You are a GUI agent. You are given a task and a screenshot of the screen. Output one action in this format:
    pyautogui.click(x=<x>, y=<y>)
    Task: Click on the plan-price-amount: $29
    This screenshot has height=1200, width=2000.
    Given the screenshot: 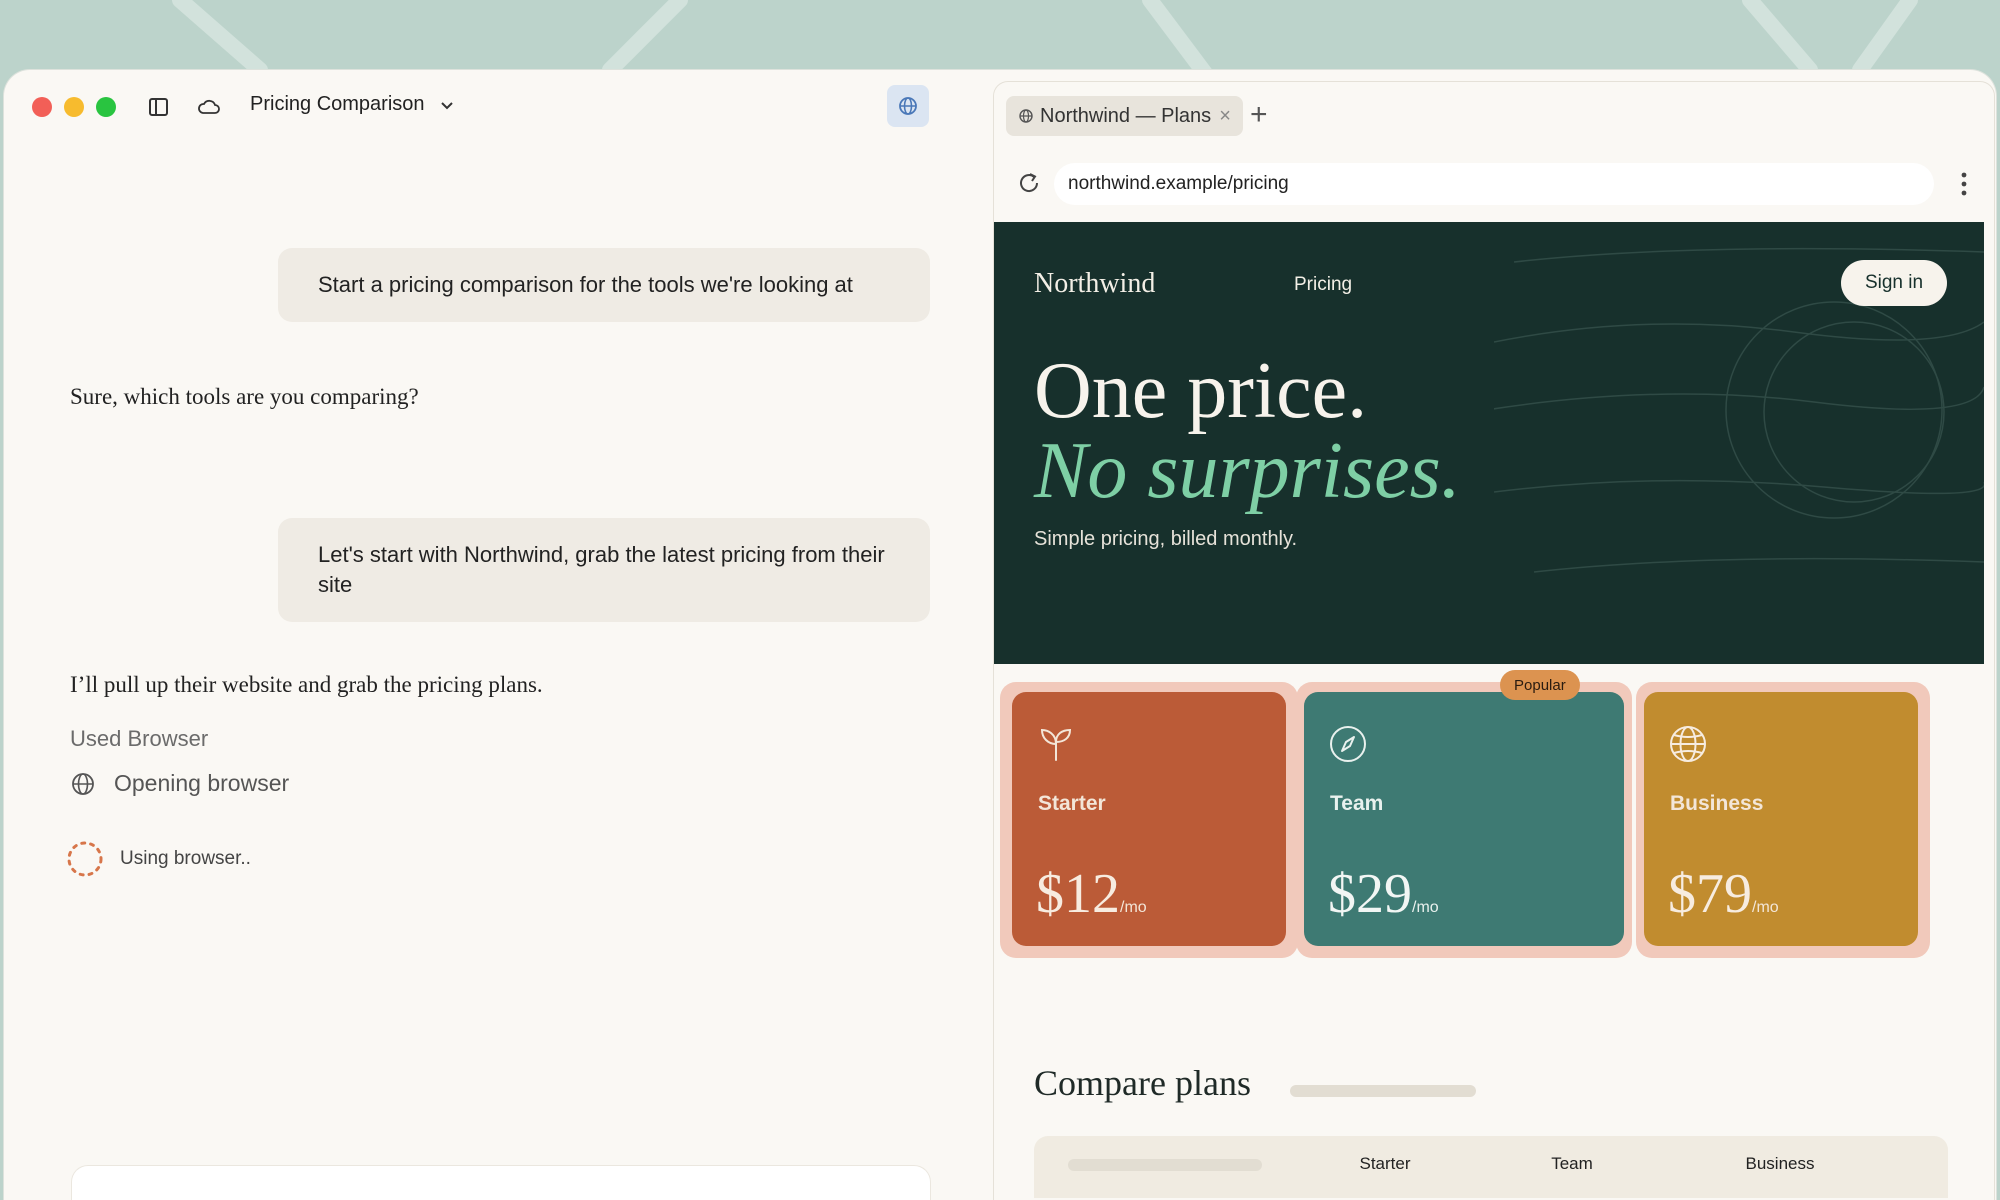 What is the action you would take?
    pyautogui.click(x=1370, y=894)
    